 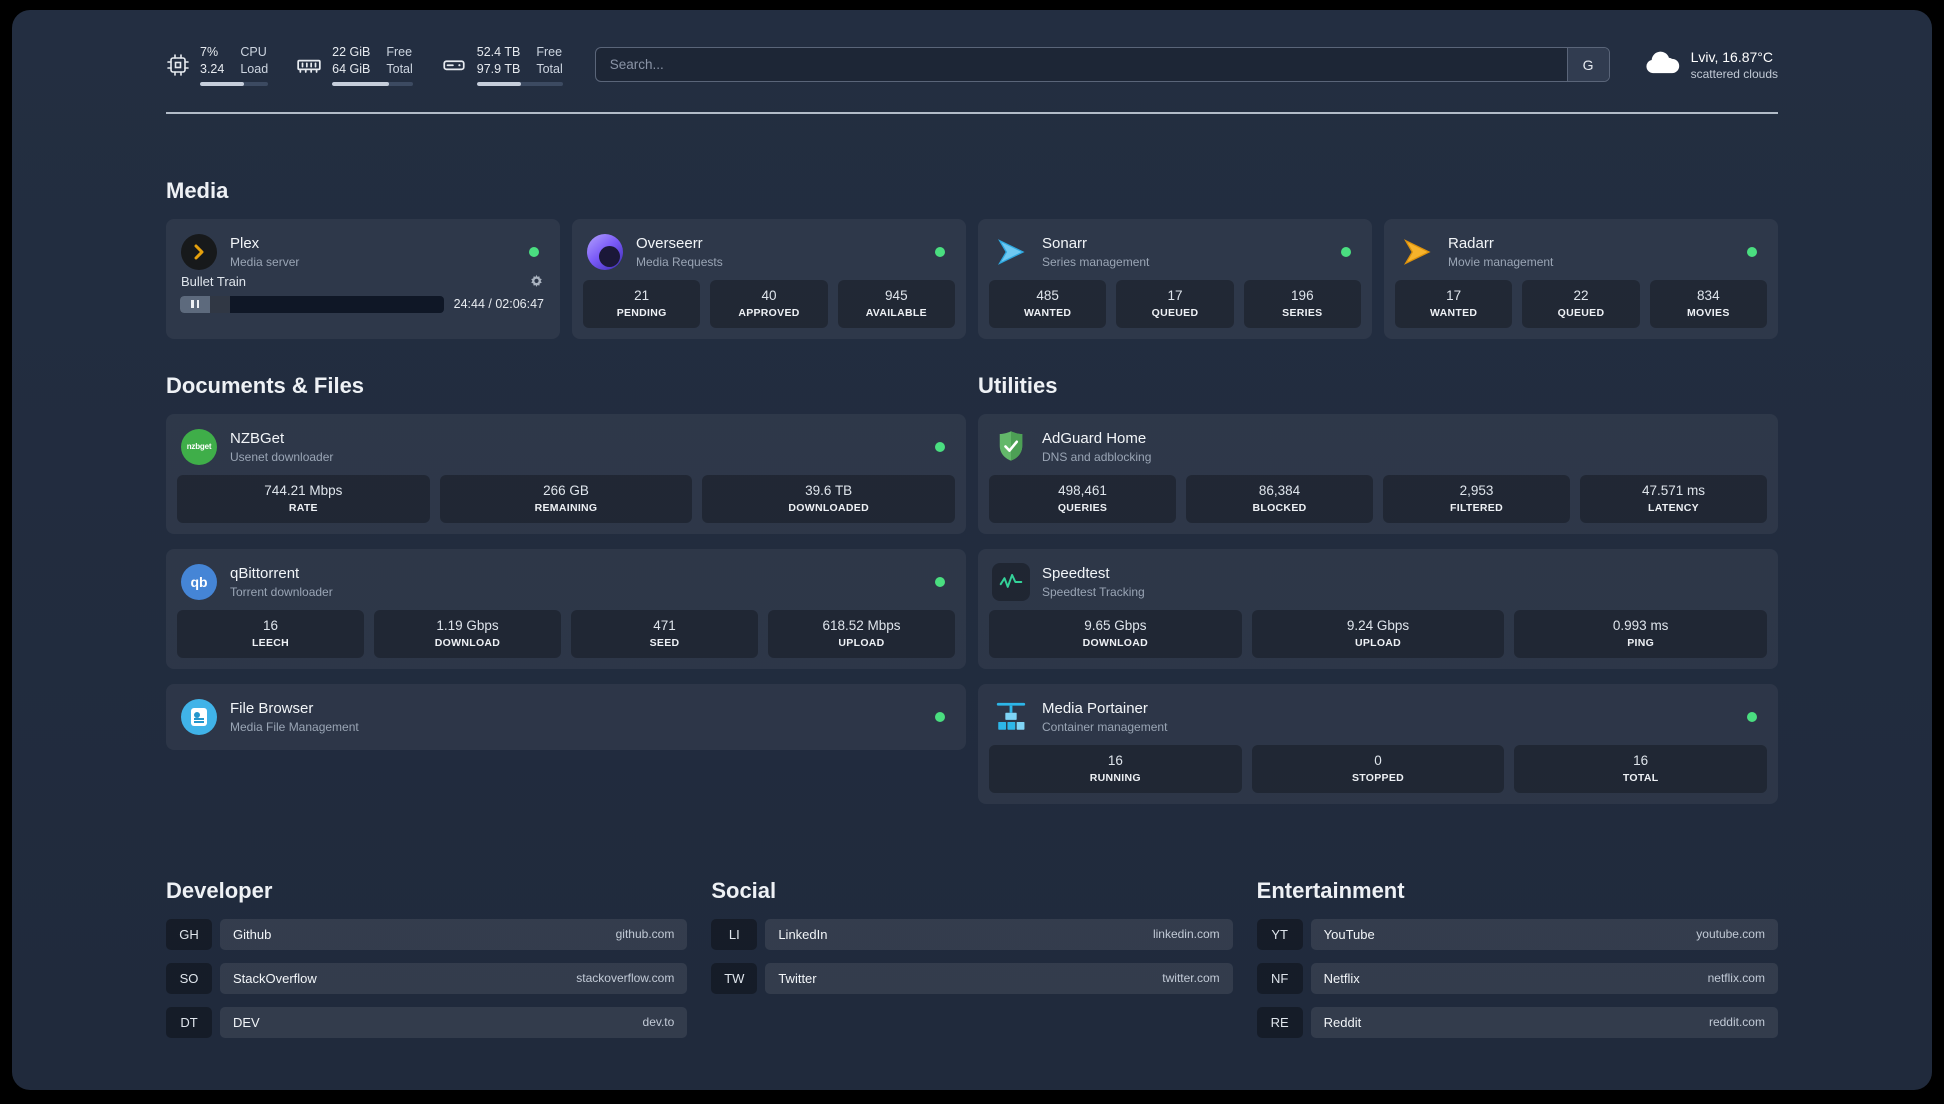 I want to click on bookmark-abbr: SO, so click(x=189, y=978).